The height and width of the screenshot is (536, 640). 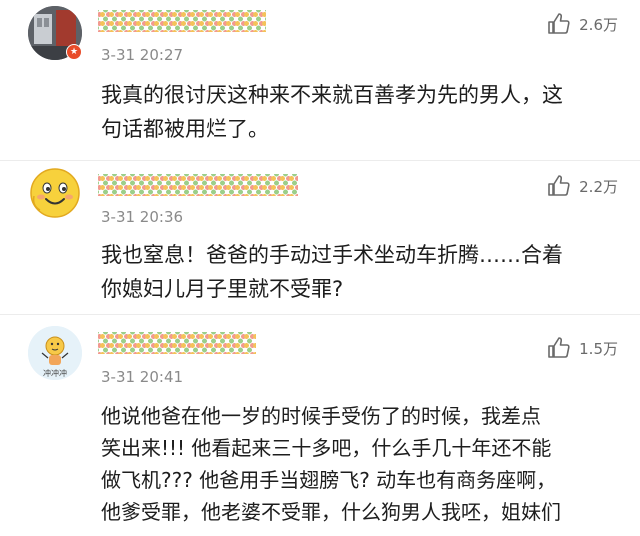 What do you see at coordinates (74, 52) in the screenshot?
I see `star-badge-icon: ★` at bounding box center [74, 52].